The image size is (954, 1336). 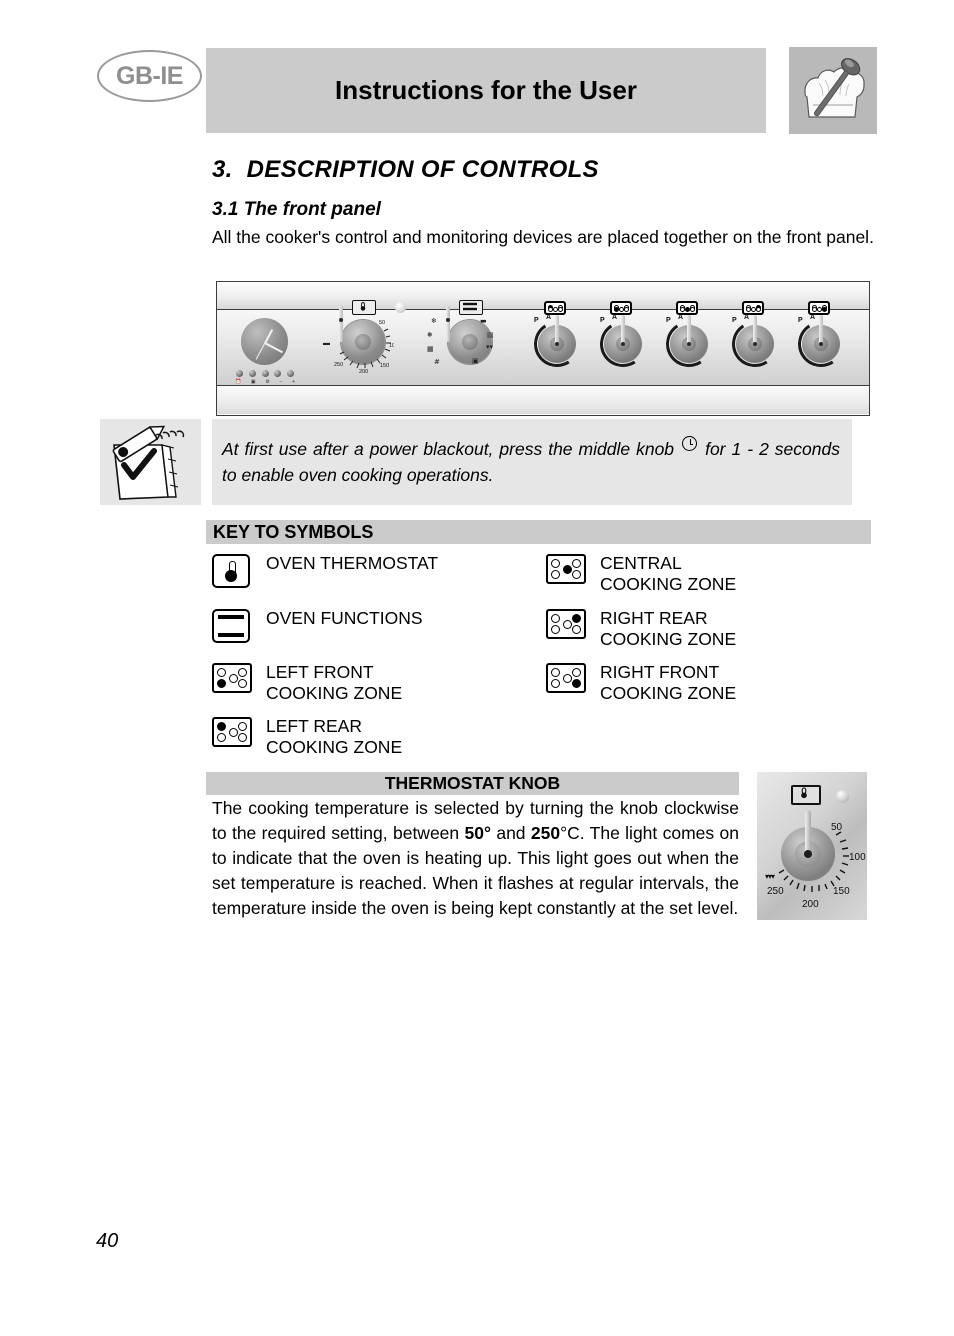 I want to click on timer-button-labels: ⏰ ▣ ⚙ − +, so click(x=265, y=382).